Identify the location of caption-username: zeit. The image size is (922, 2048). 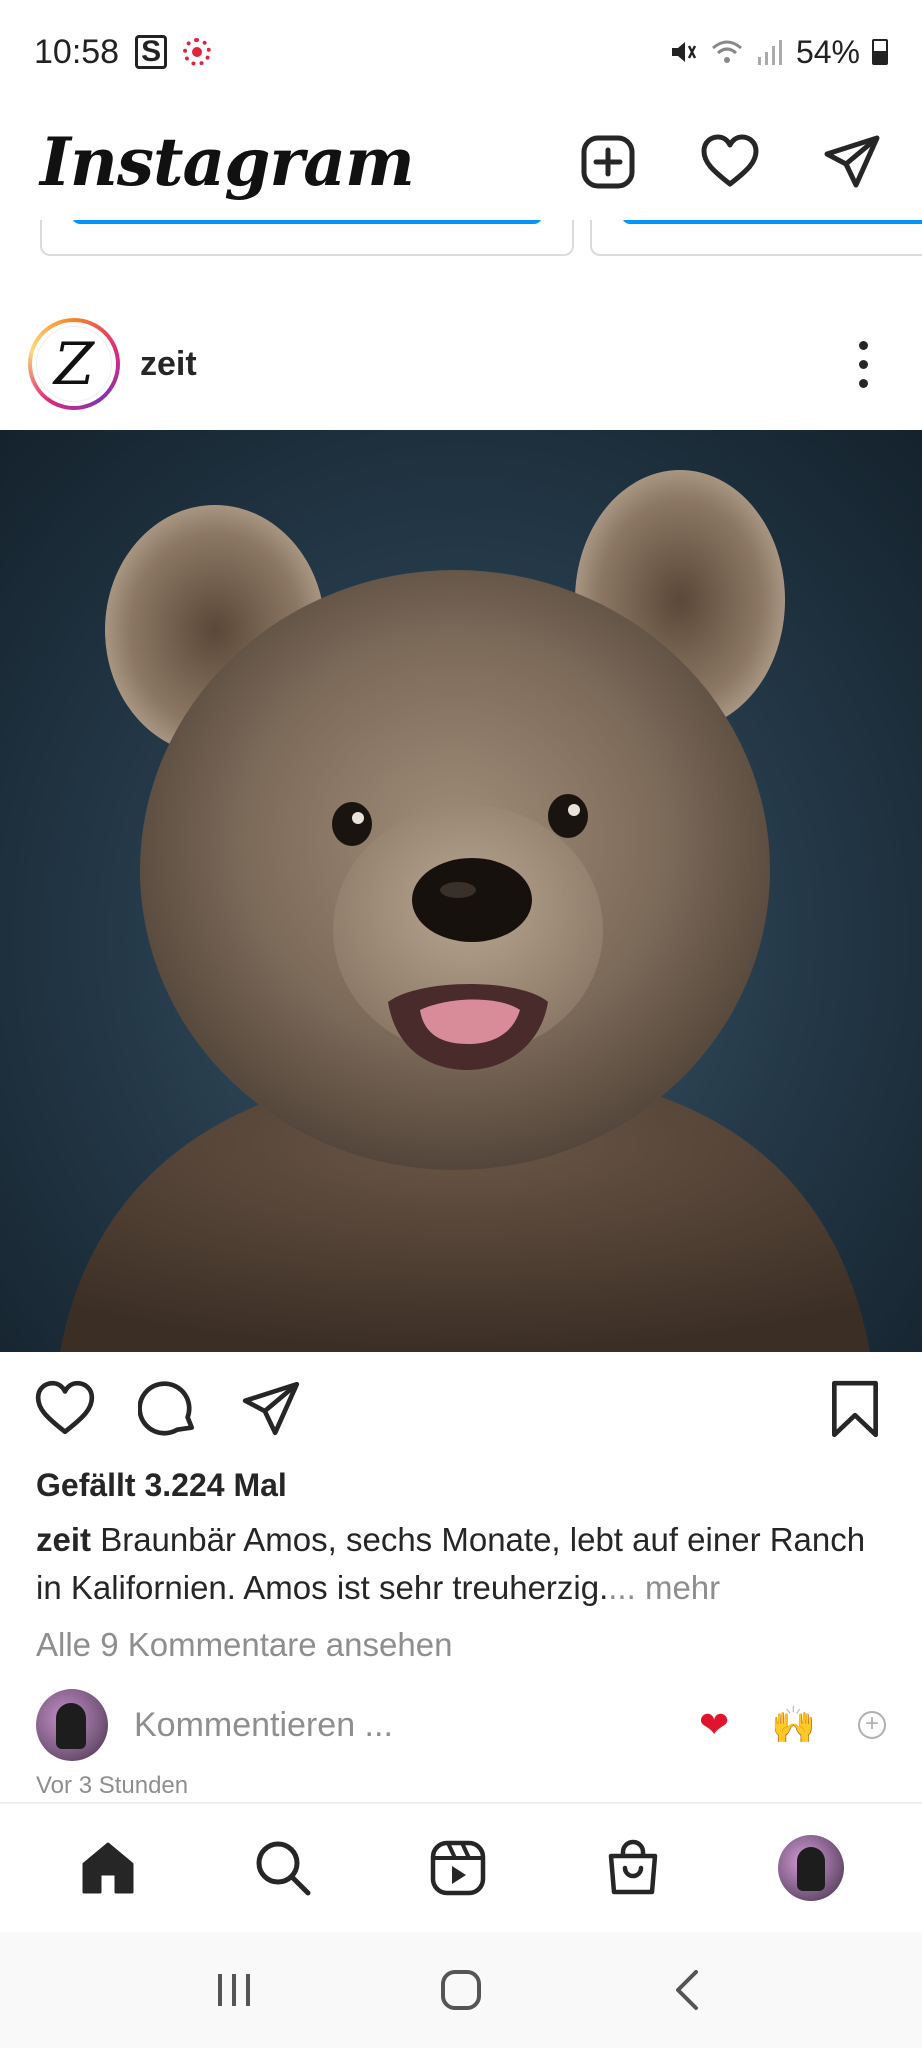
(63, 1539).